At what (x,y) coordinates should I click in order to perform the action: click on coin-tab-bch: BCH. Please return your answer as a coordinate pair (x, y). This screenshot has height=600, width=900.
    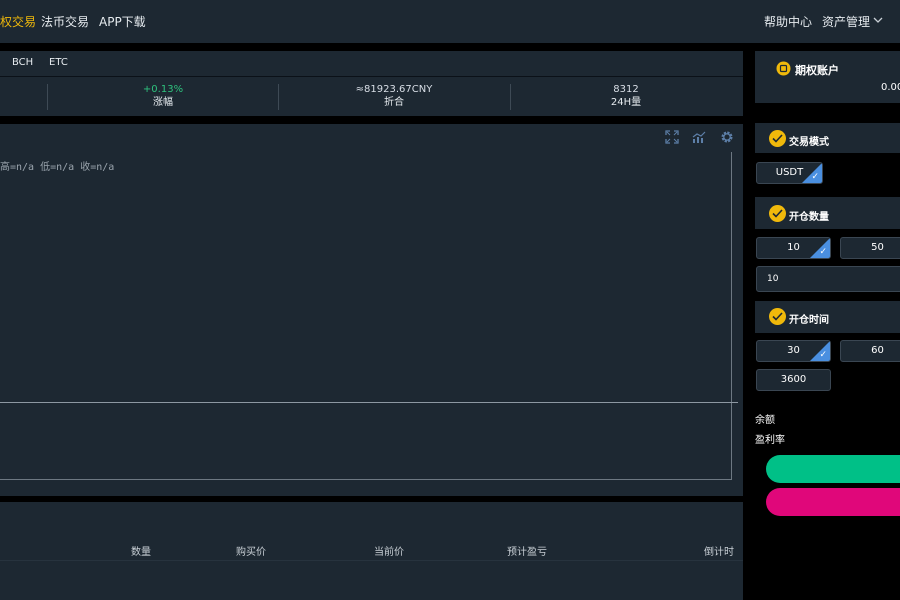
    Looking at the image, I should click on (22, 62).